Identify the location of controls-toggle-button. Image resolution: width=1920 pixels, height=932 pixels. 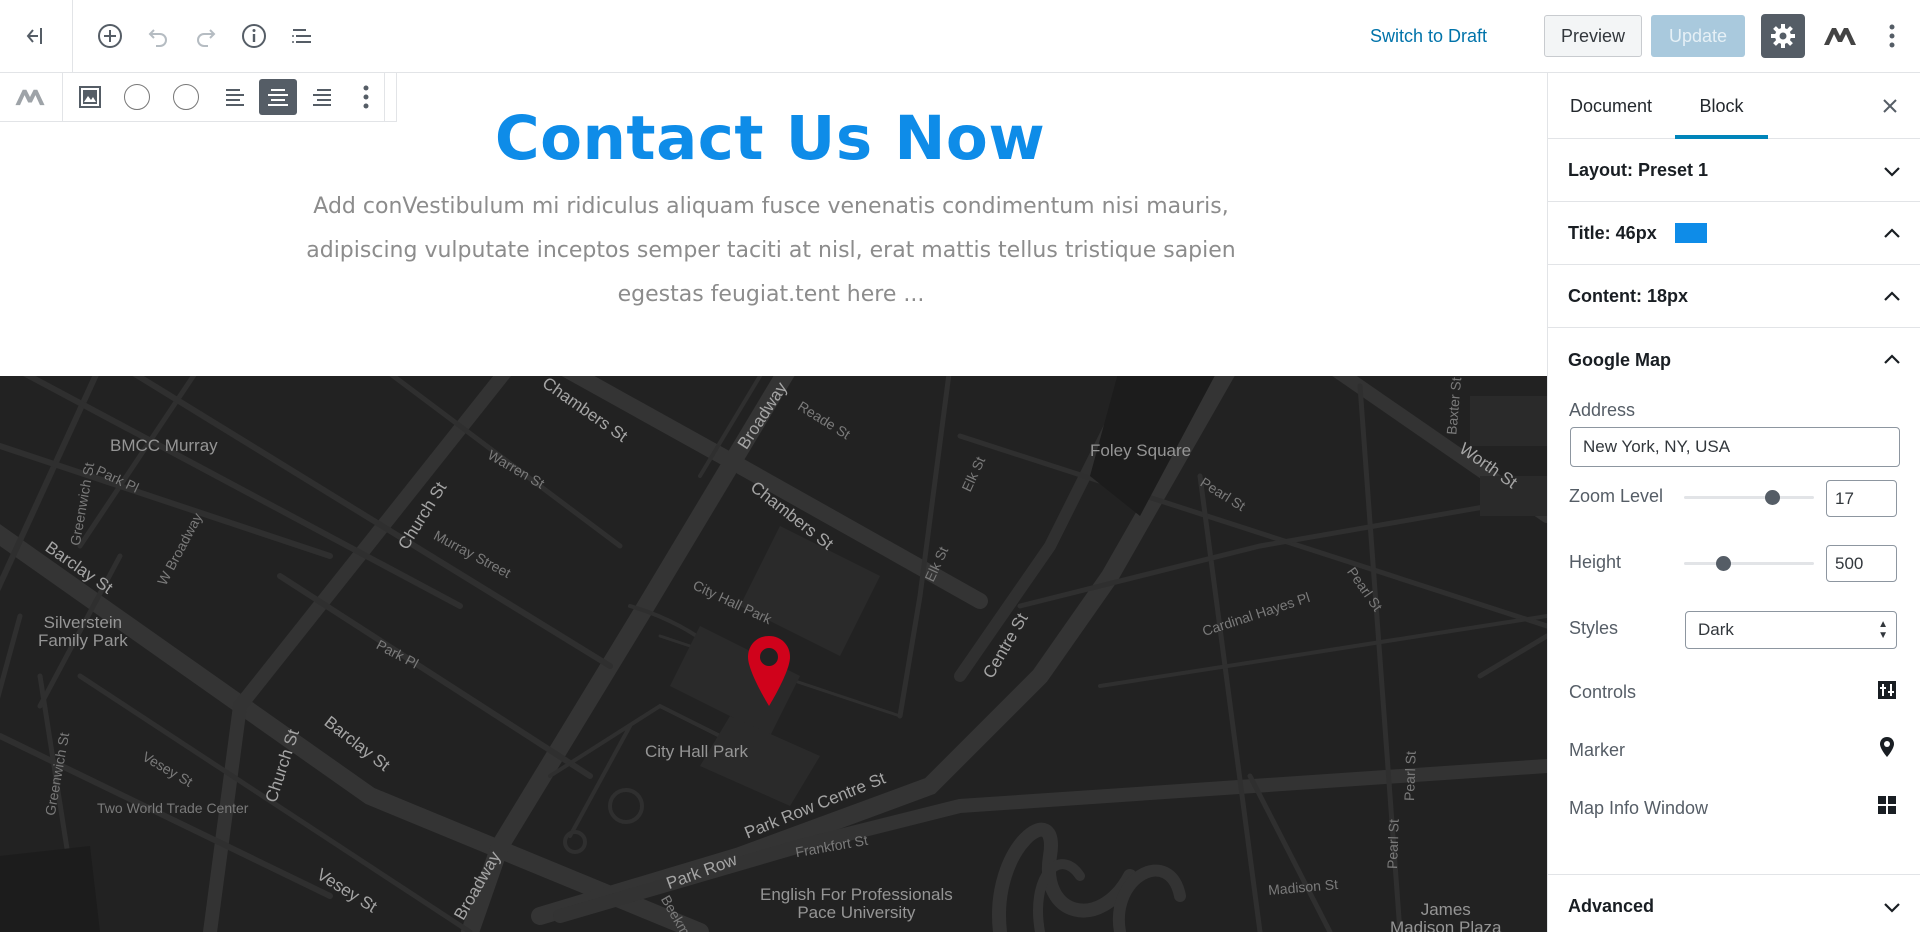
(1887, 690).